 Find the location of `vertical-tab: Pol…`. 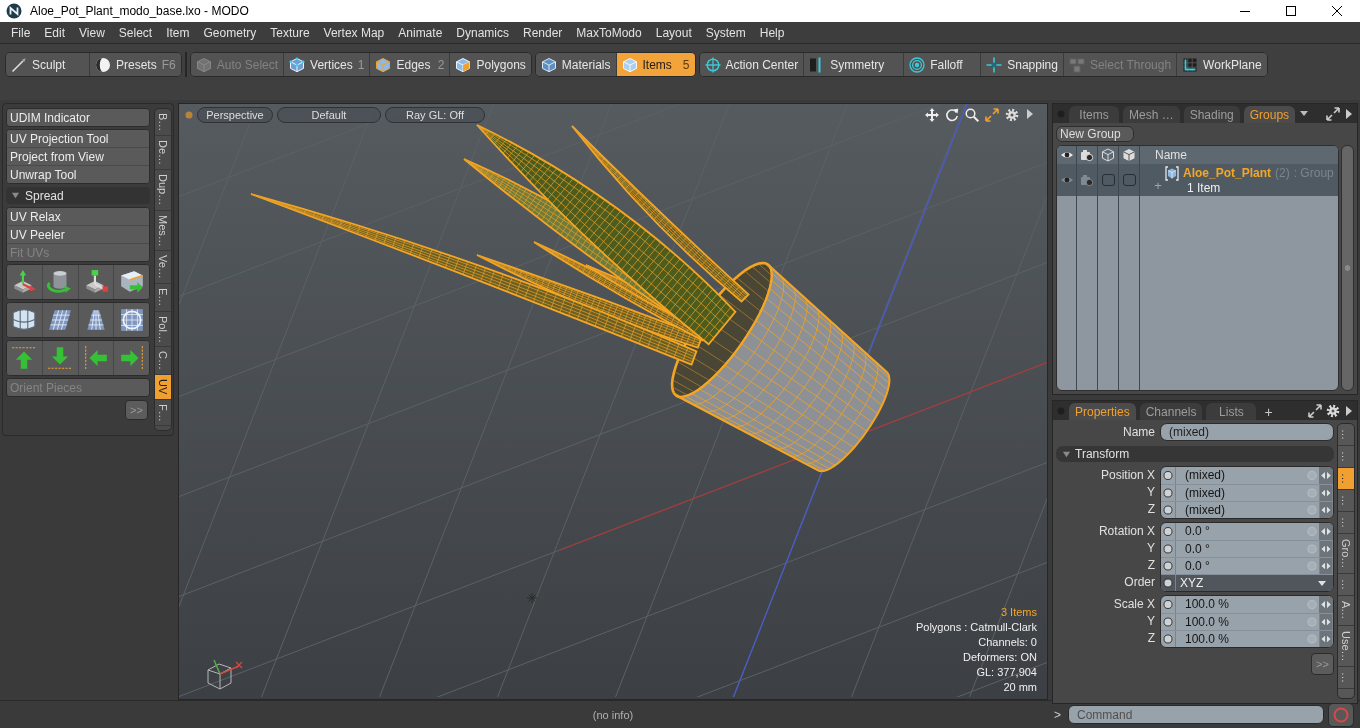

vertical-tab: Pol… is located at coordinates (163, 329).